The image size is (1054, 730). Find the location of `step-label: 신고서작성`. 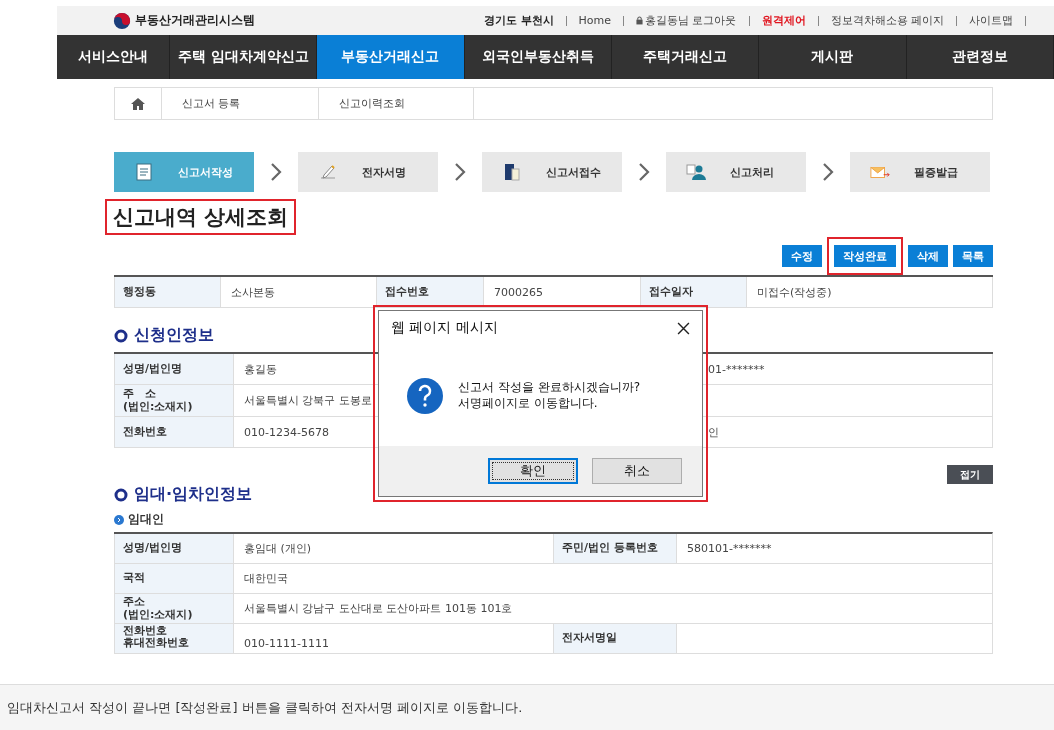

step-label: 신고서작성 is located at coordinates (205, 172).